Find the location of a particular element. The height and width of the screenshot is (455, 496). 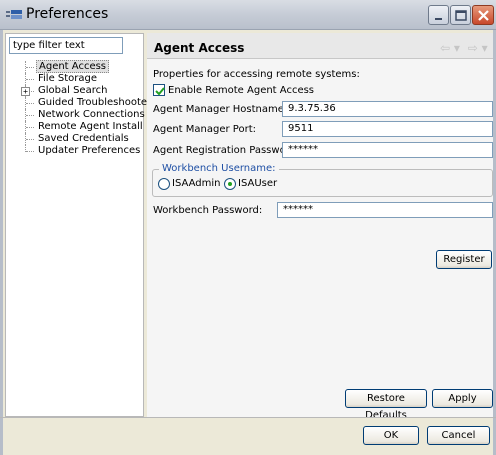

history-navigation: ⇦ ▾ ⇨ ▾ is located at coordinates (465, 48).